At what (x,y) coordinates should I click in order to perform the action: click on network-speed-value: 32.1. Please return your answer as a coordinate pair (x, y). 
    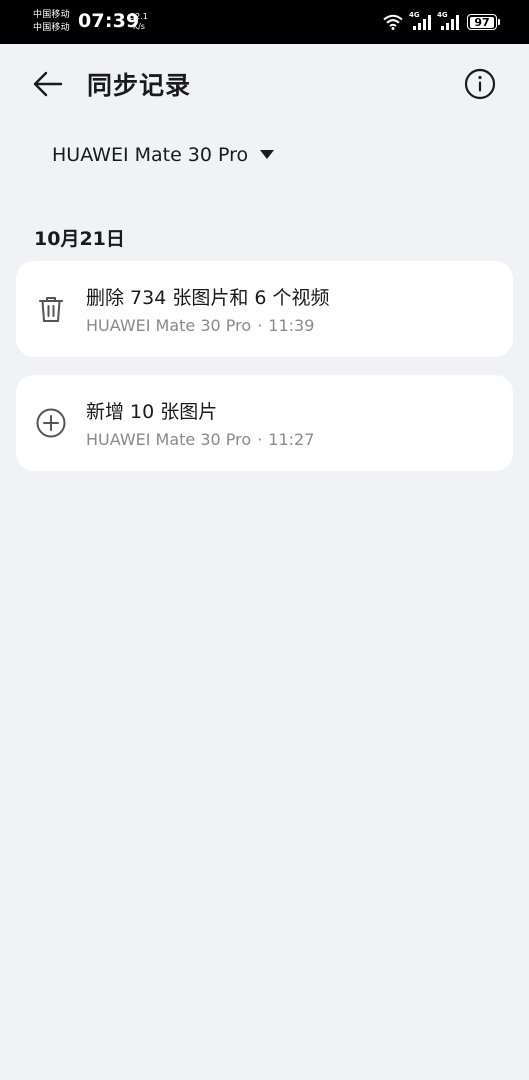
    Looking at the image, I should click on (139, 16).